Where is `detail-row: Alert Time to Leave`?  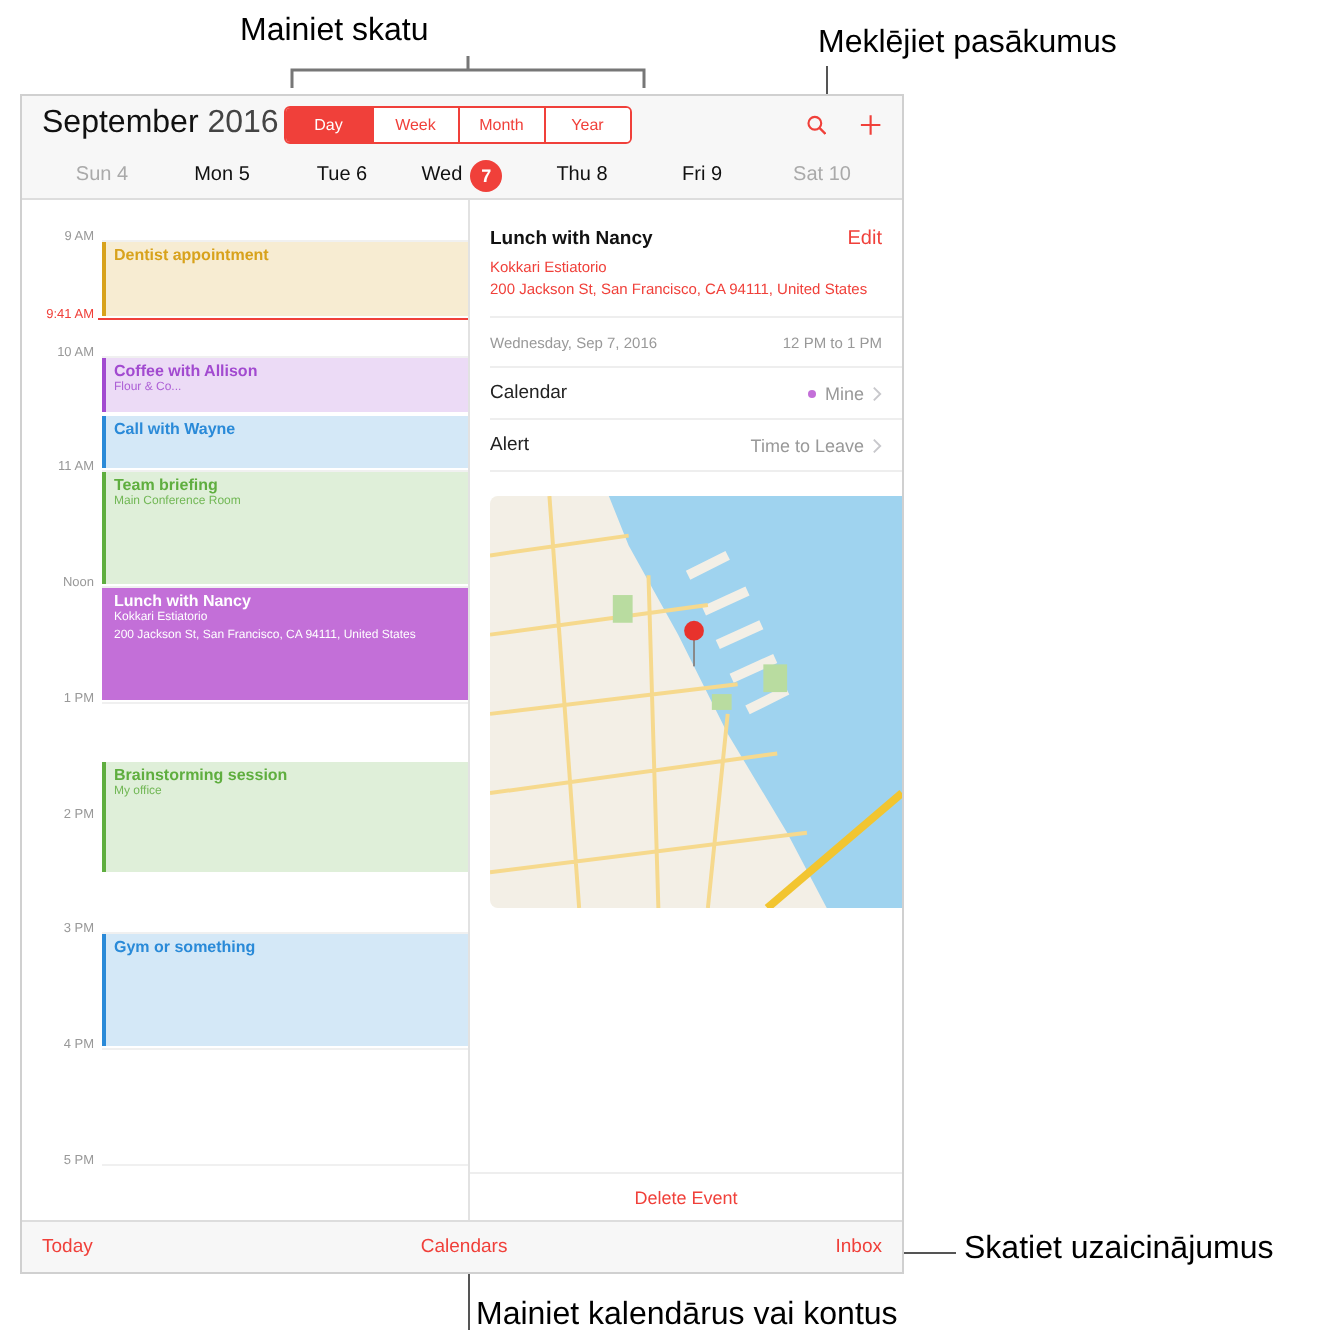 detail-row: Alert Time to Leave is located at coordinates (696, 446).